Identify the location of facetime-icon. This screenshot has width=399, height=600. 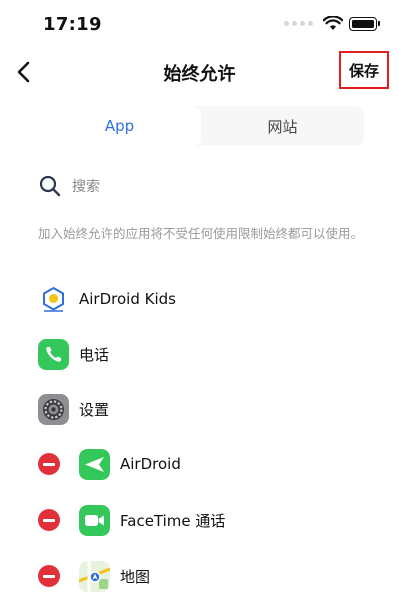
(94, 520).